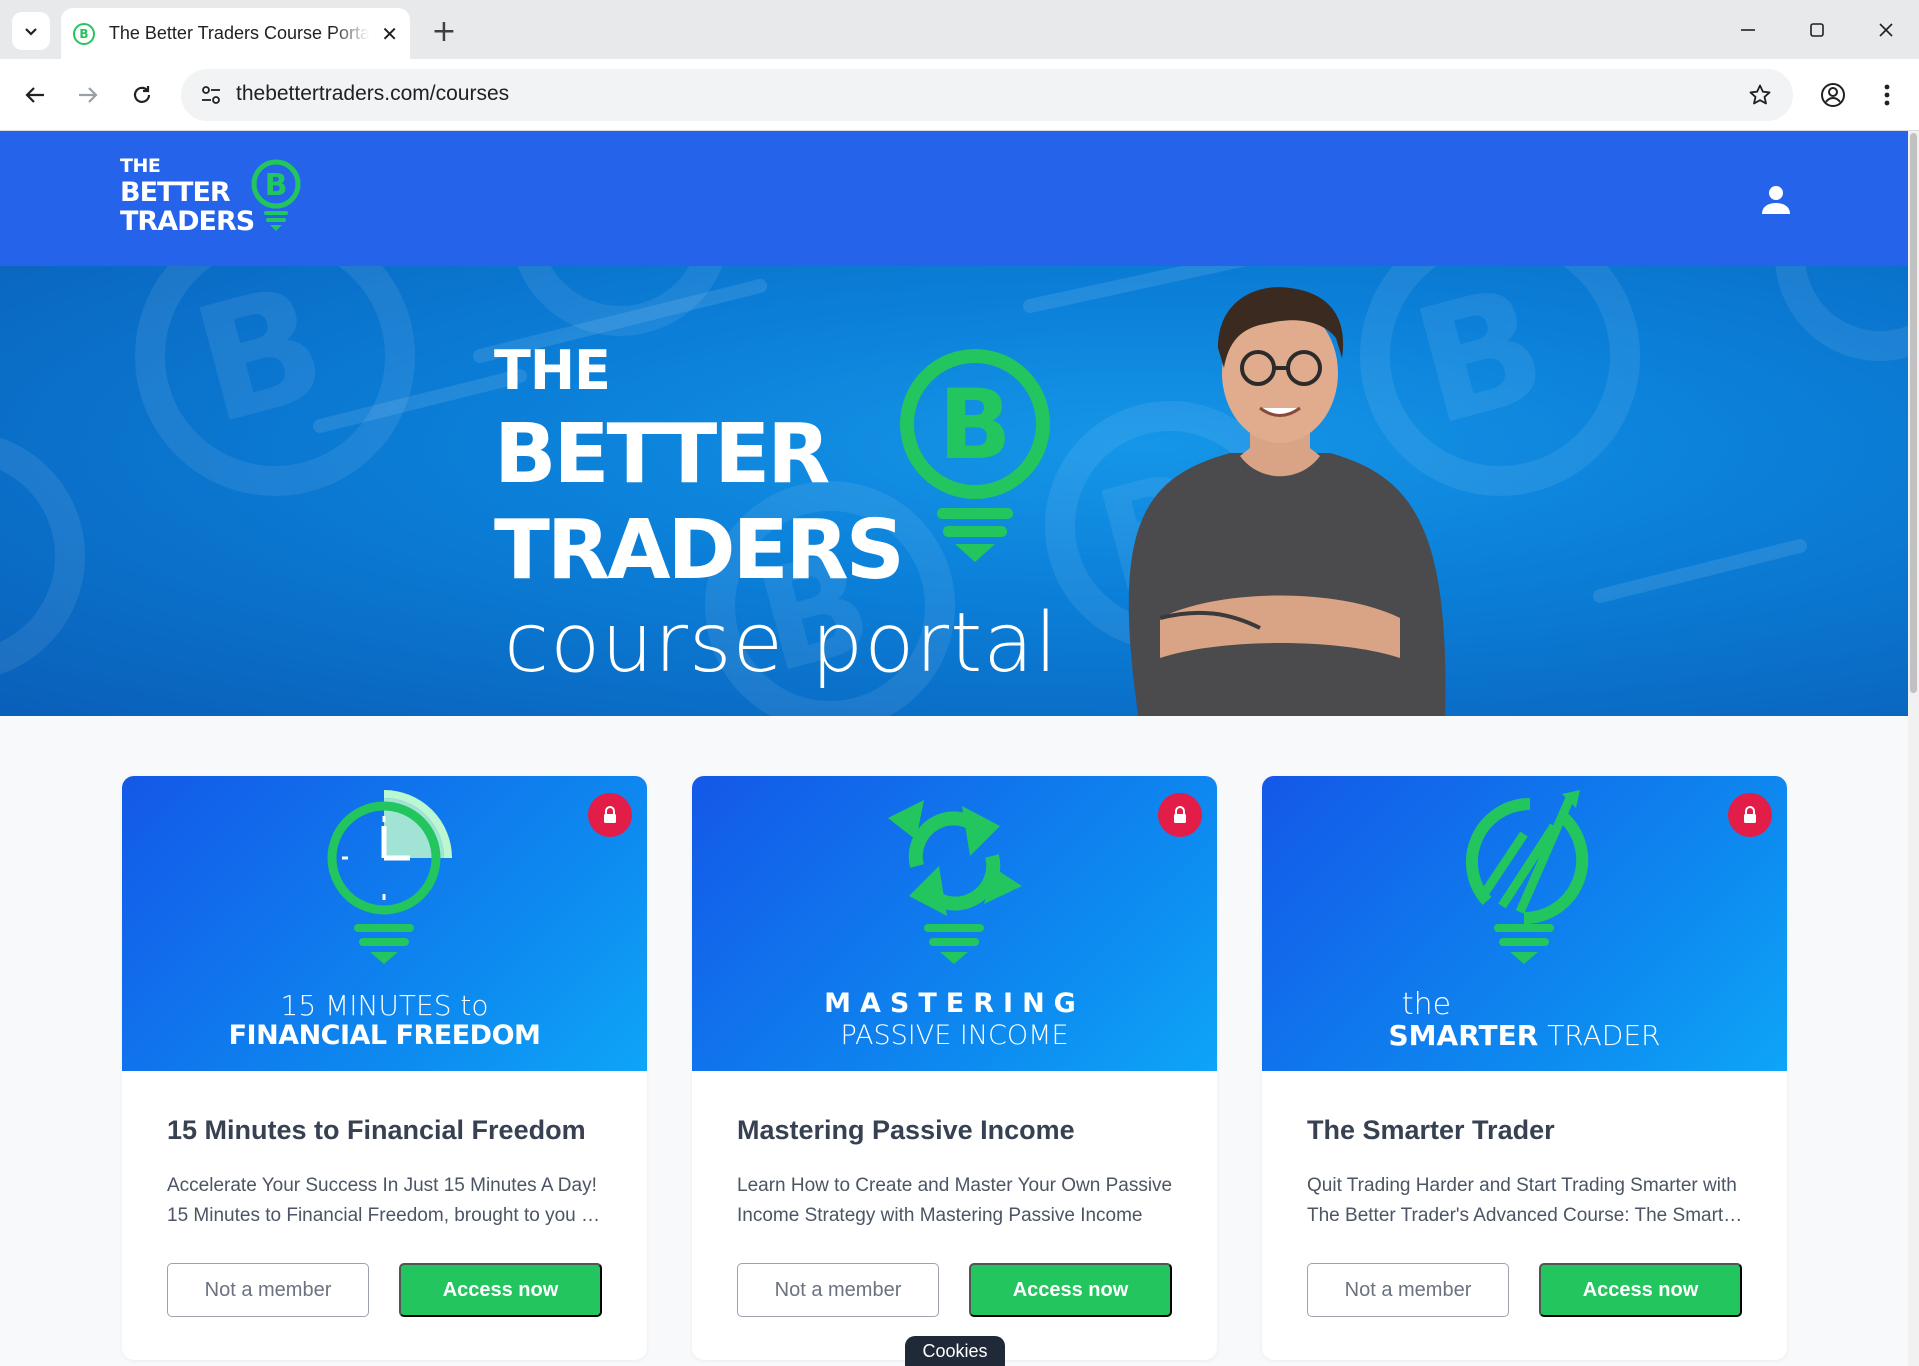 Image resolution: width=1919 pixels, height=1366 pixels. What do you see at coordinates (239, 33) in the screenshot?
I see `tab-title: The Better Traders Course Portal` at bounding box center [239, 33].